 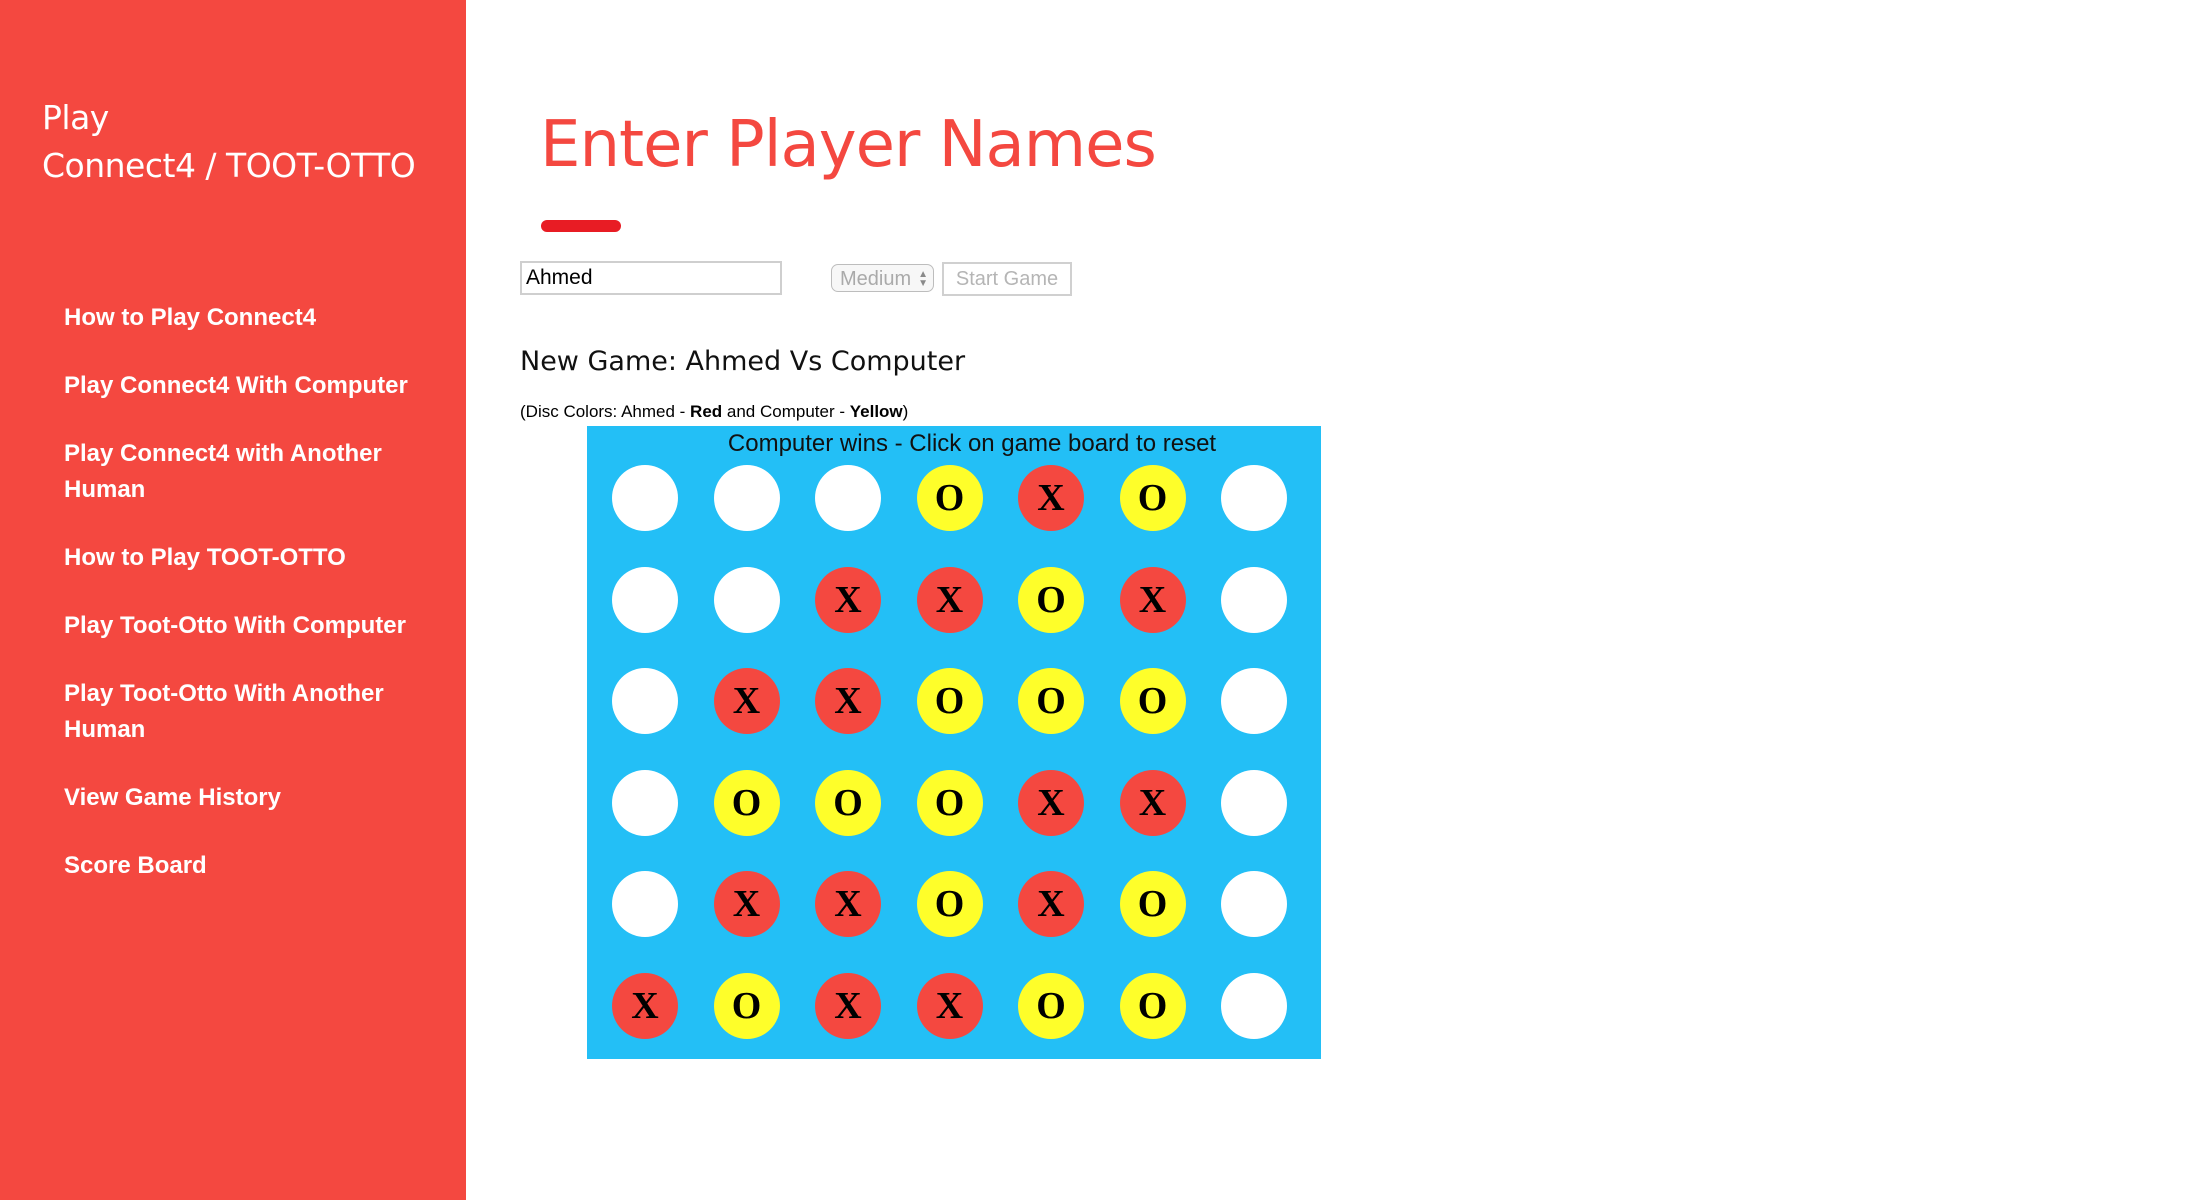 What do you see at coordinates (949, 1005) in the screenshot?
I see `board-cell-r6-c4-red-x: X` at bounding box center [949, 1005].